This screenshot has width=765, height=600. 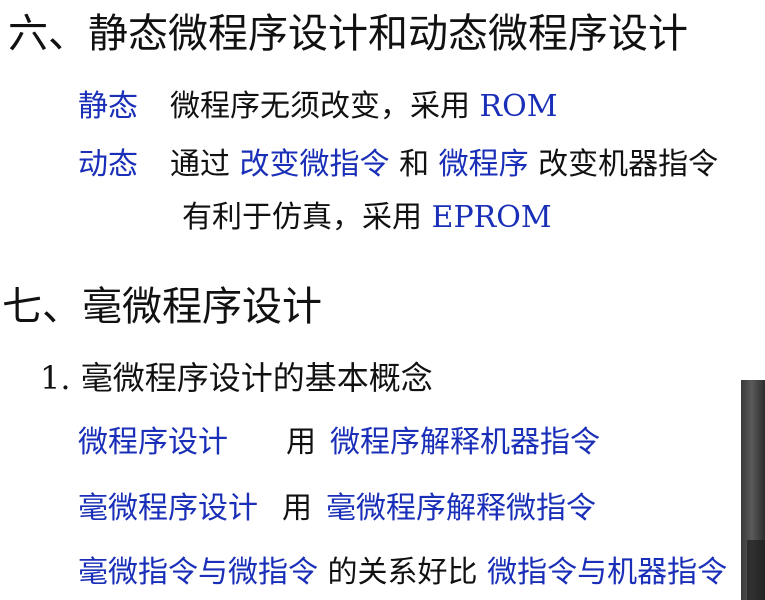 I want to click on dynamic-line2-text: 有利于仿真，采用, so click(x=307, y=217).